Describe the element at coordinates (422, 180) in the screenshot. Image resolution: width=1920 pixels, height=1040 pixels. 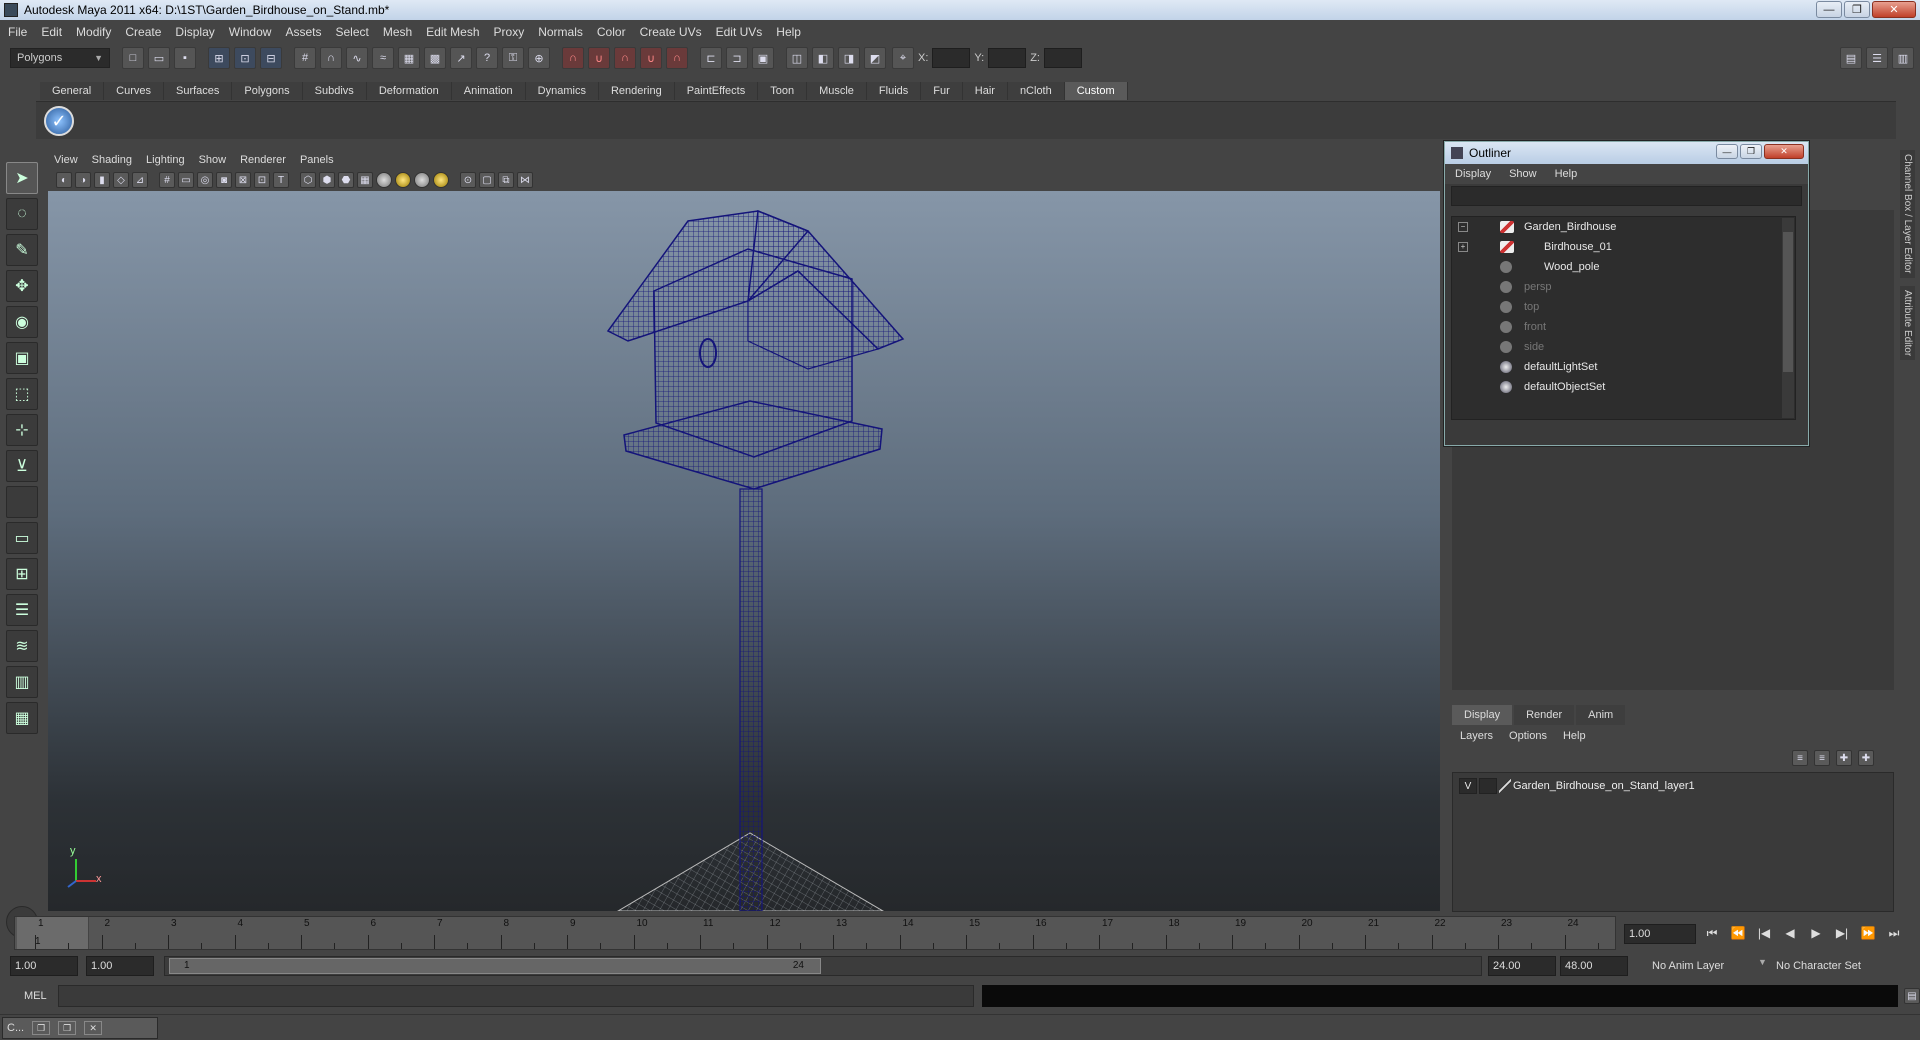
I see `shadows-icon` at that location.